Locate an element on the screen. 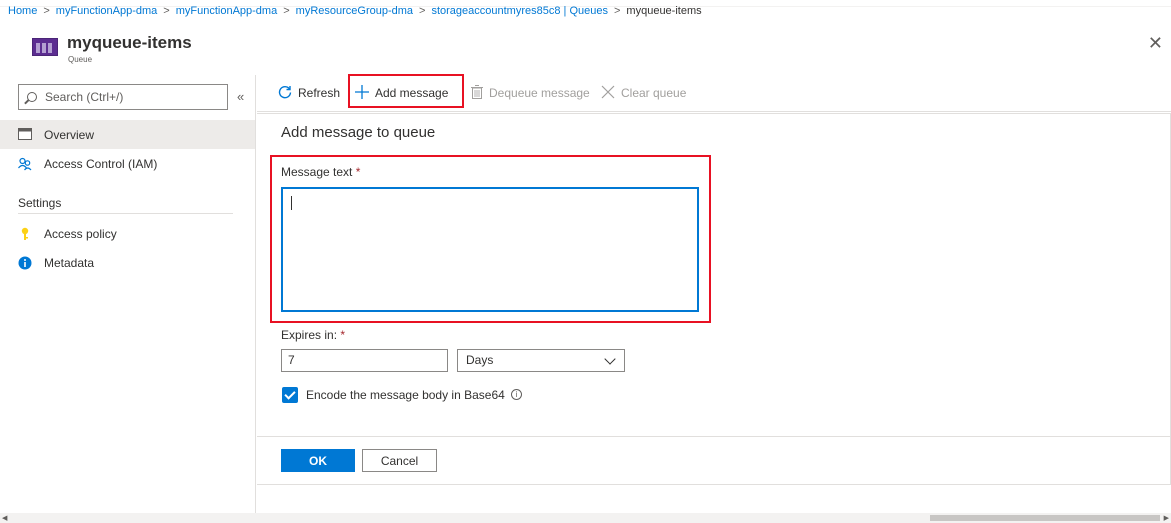 This screenshot has height=523, width=1171. refresh-button: Refresh is located at coordinates (309, 93).